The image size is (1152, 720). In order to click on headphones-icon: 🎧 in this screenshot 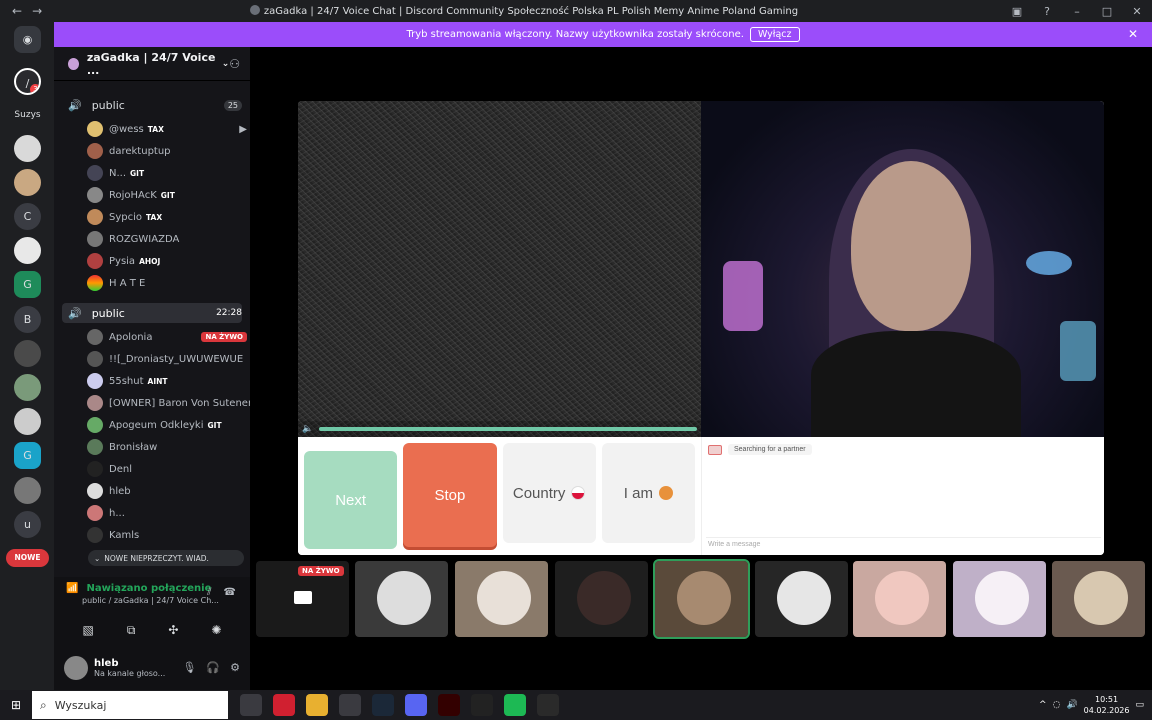, I will do `click(213, 667)`.